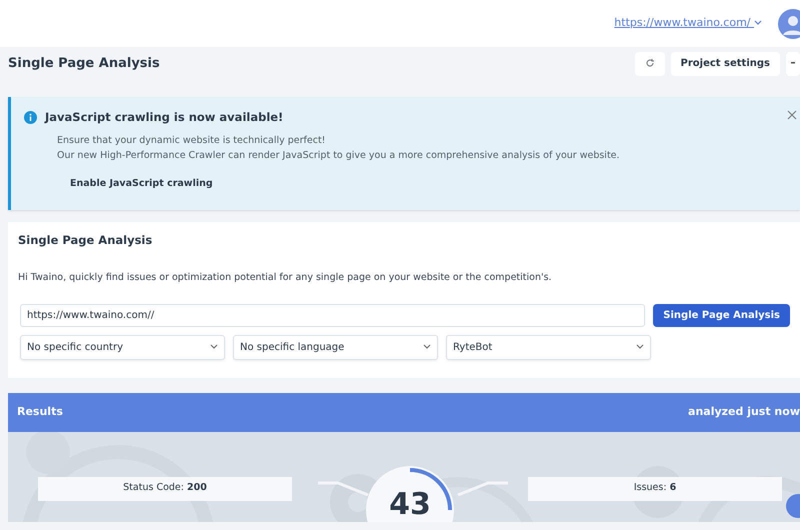 Image resolution: width=800 pixels, height=530 pixels. Describe the element at coordinates (285, 278) in the screenshot. I see `intro-text: Hi Twaino, quickly find issues or optimization potential for any single page on your website or the competition's.` at that location.